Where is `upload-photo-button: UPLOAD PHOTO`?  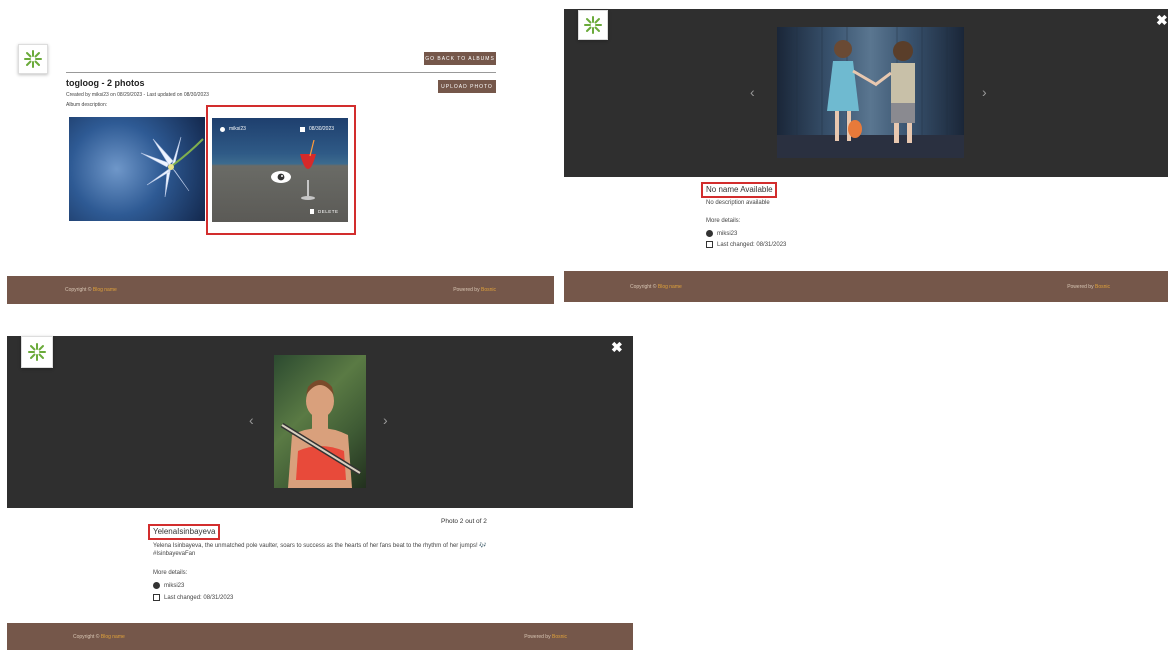 upload-photo-button: UPLOAD PHOTO is located at coordinates (467, 86).